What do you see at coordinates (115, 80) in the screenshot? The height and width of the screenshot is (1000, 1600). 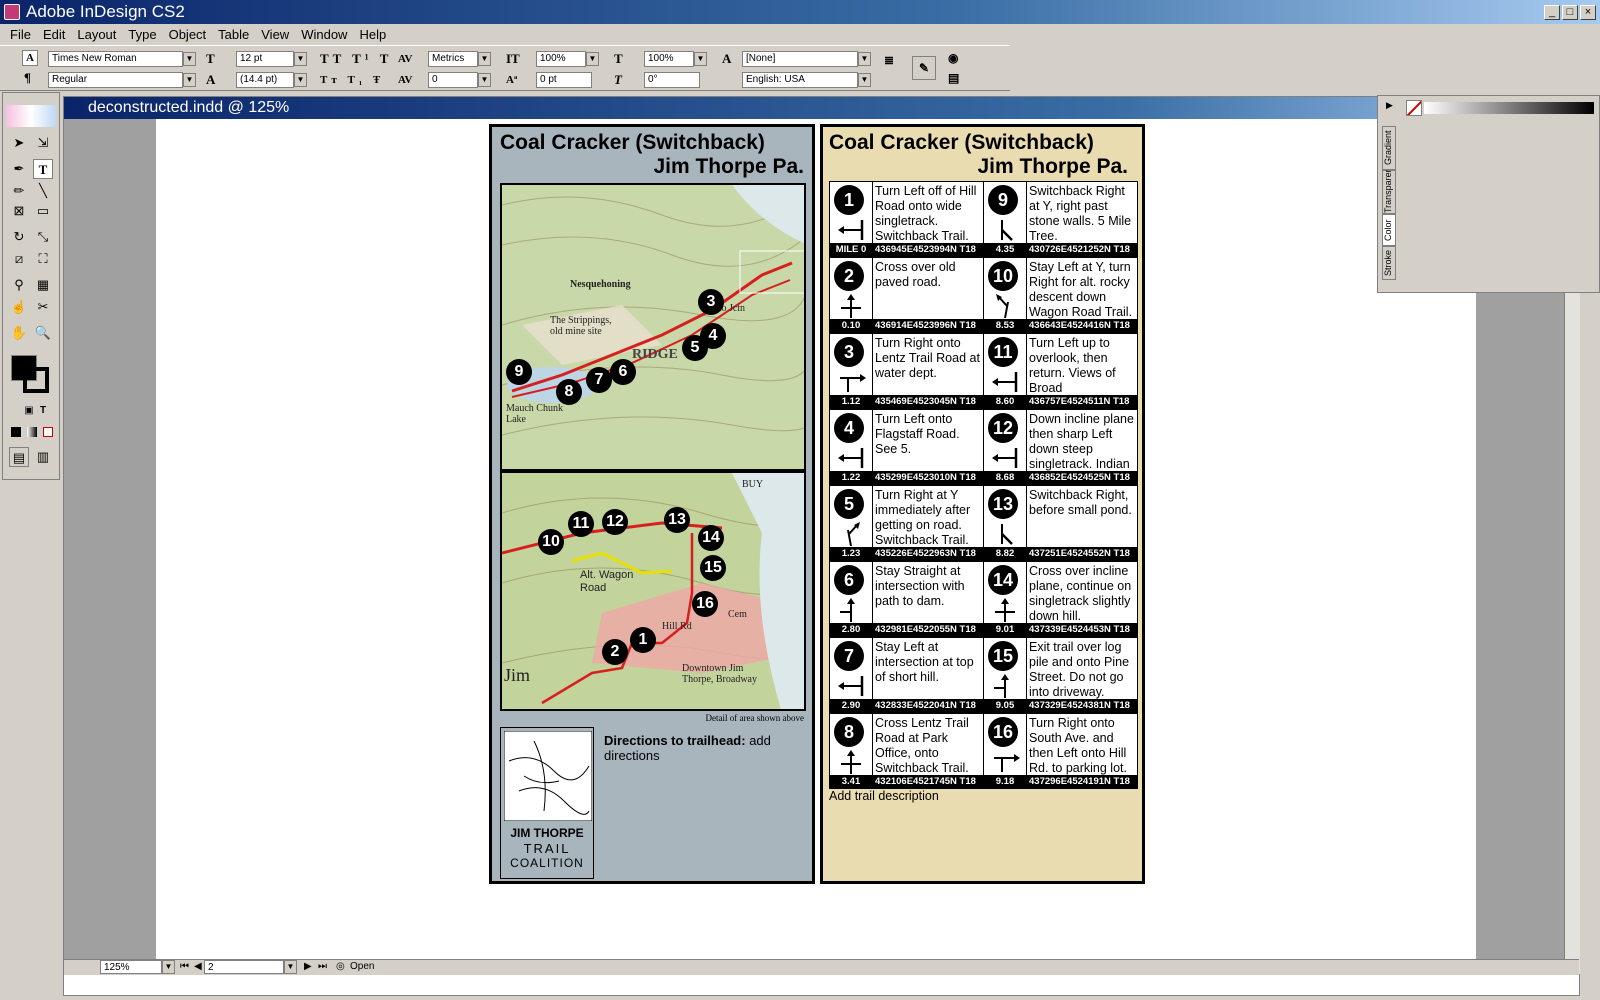 I see `font-style-field: Regular` at bounding box center [115, 80].